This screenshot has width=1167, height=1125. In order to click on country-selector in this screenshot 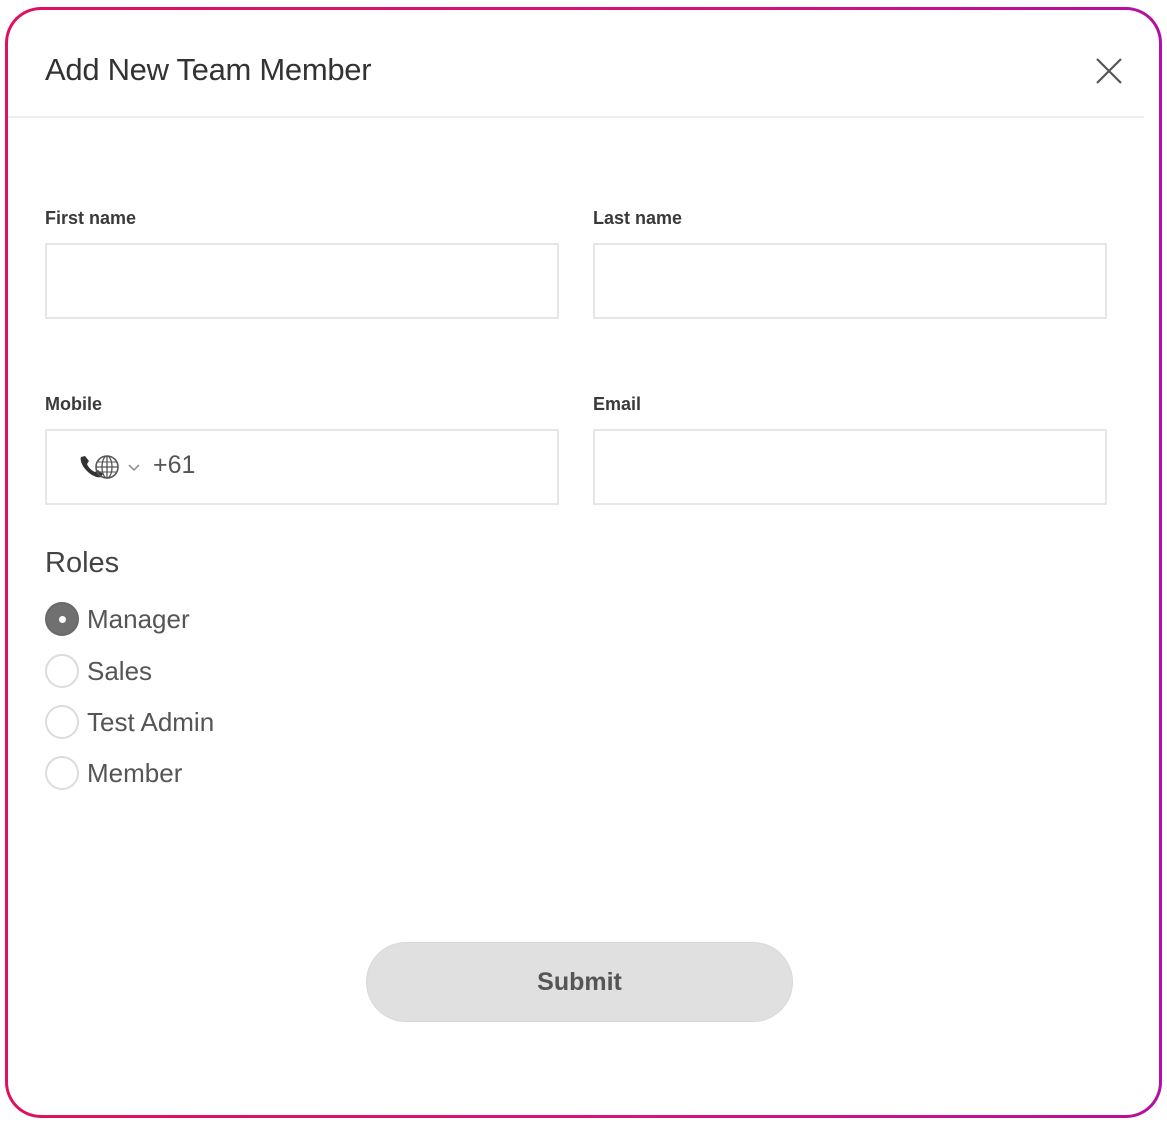, I will do `click(109, 467)`.